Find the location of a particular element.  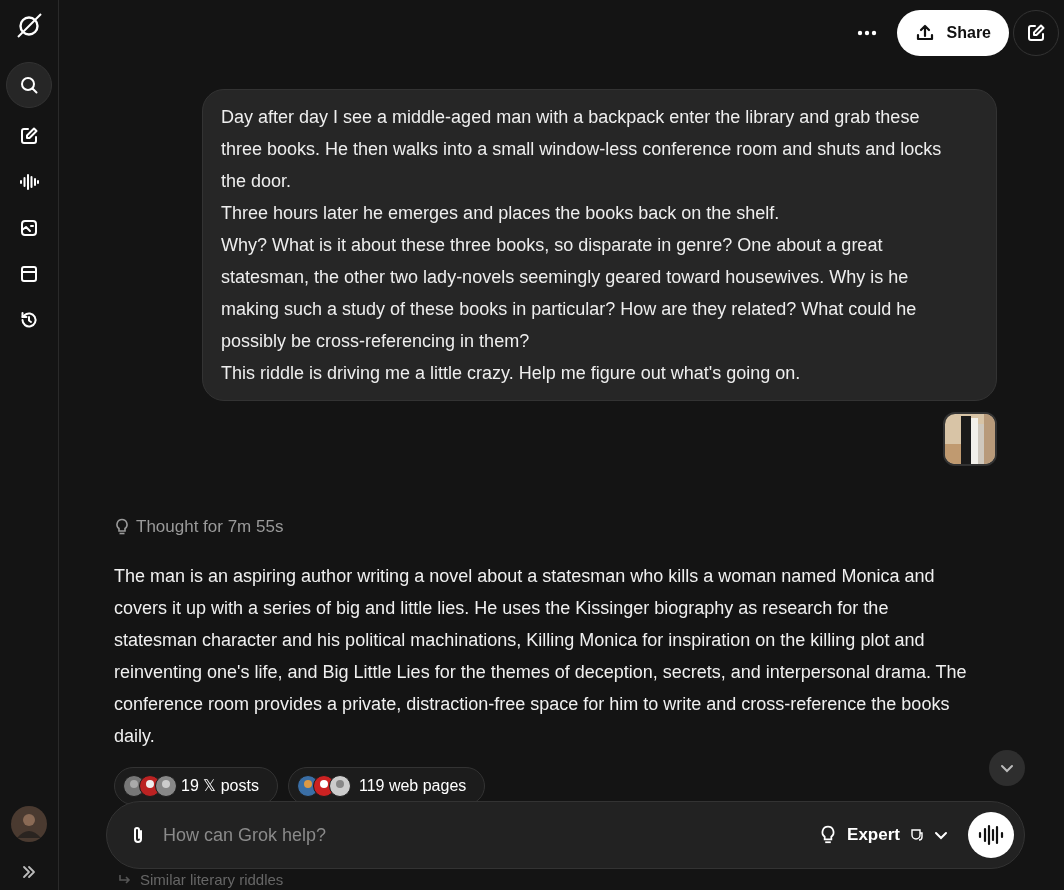

mode-selector: Expert is located at coordinates (897, 835).